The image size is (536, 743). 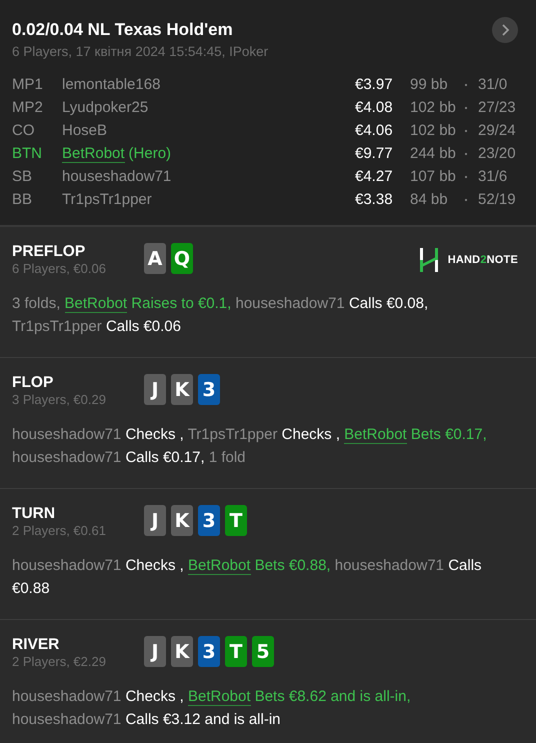 I want to click on next-button, so click(x=505, y=30).